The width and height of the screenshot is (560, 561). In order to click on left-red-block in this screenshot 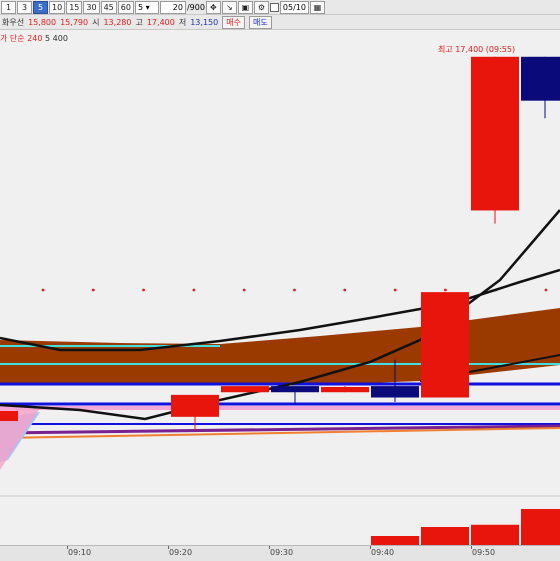, I will do `click(9, 416)`.